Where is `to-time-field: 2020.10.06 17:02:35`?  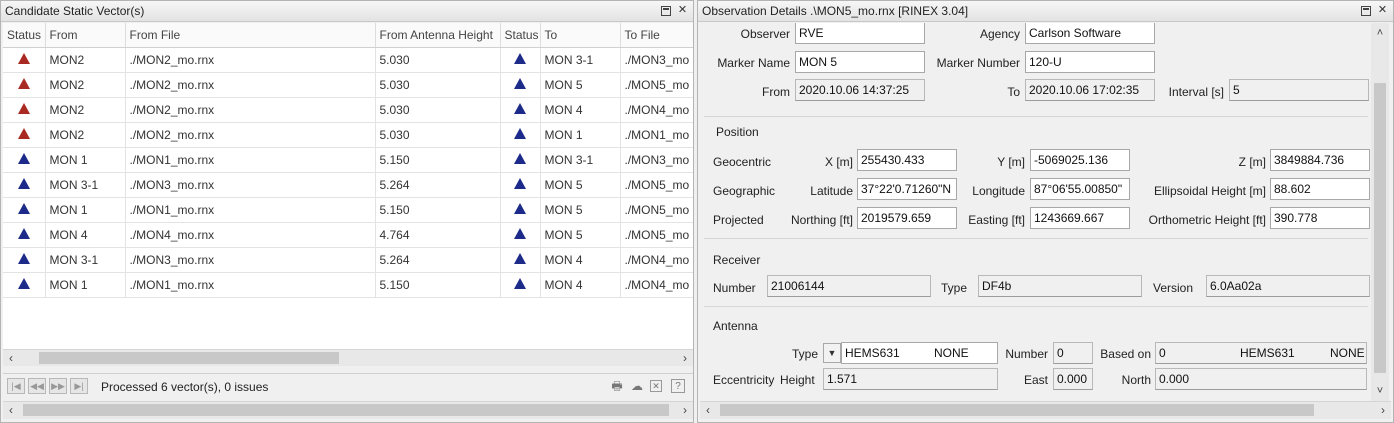
to-time-field: 2020.10.06 17:02:35 is located at coordinates (1090, 90).